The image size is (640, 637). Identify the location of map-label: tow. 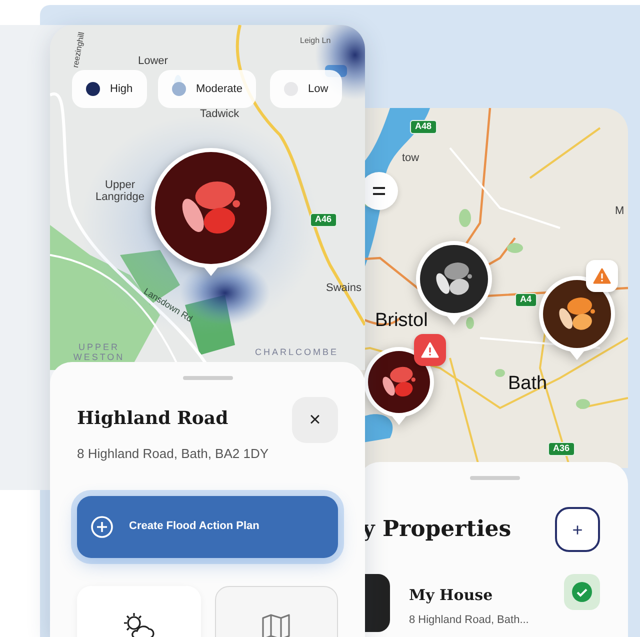
(411, 158).